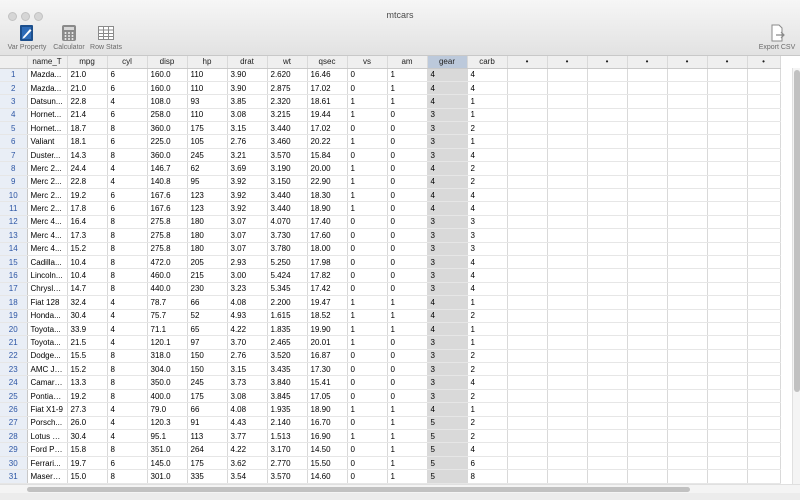 The height and width of the screenshot is (500, 800). Describe the element at coordinates (327, 249) in the screenshot. I see `table-cell: 18.00` at that location.